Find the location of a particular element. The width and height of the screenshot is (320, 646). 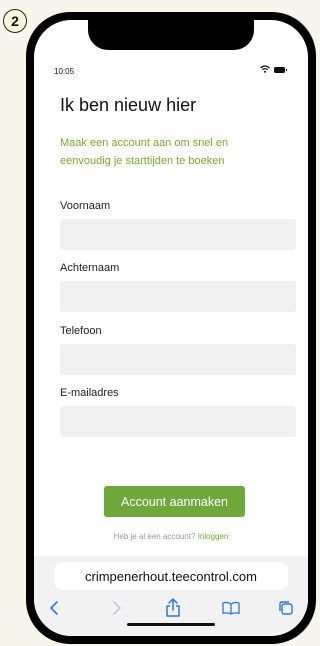

back-icon is located at coordinates (55, 608).